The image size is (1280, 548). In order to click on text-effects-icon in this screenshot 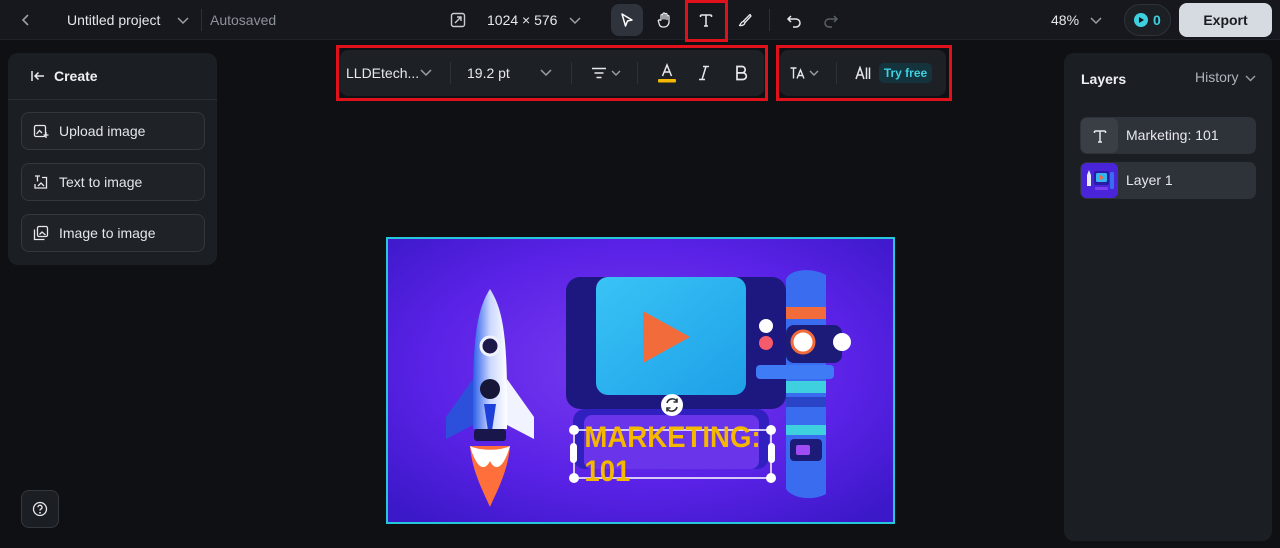, I will do `click(797, 73)`.